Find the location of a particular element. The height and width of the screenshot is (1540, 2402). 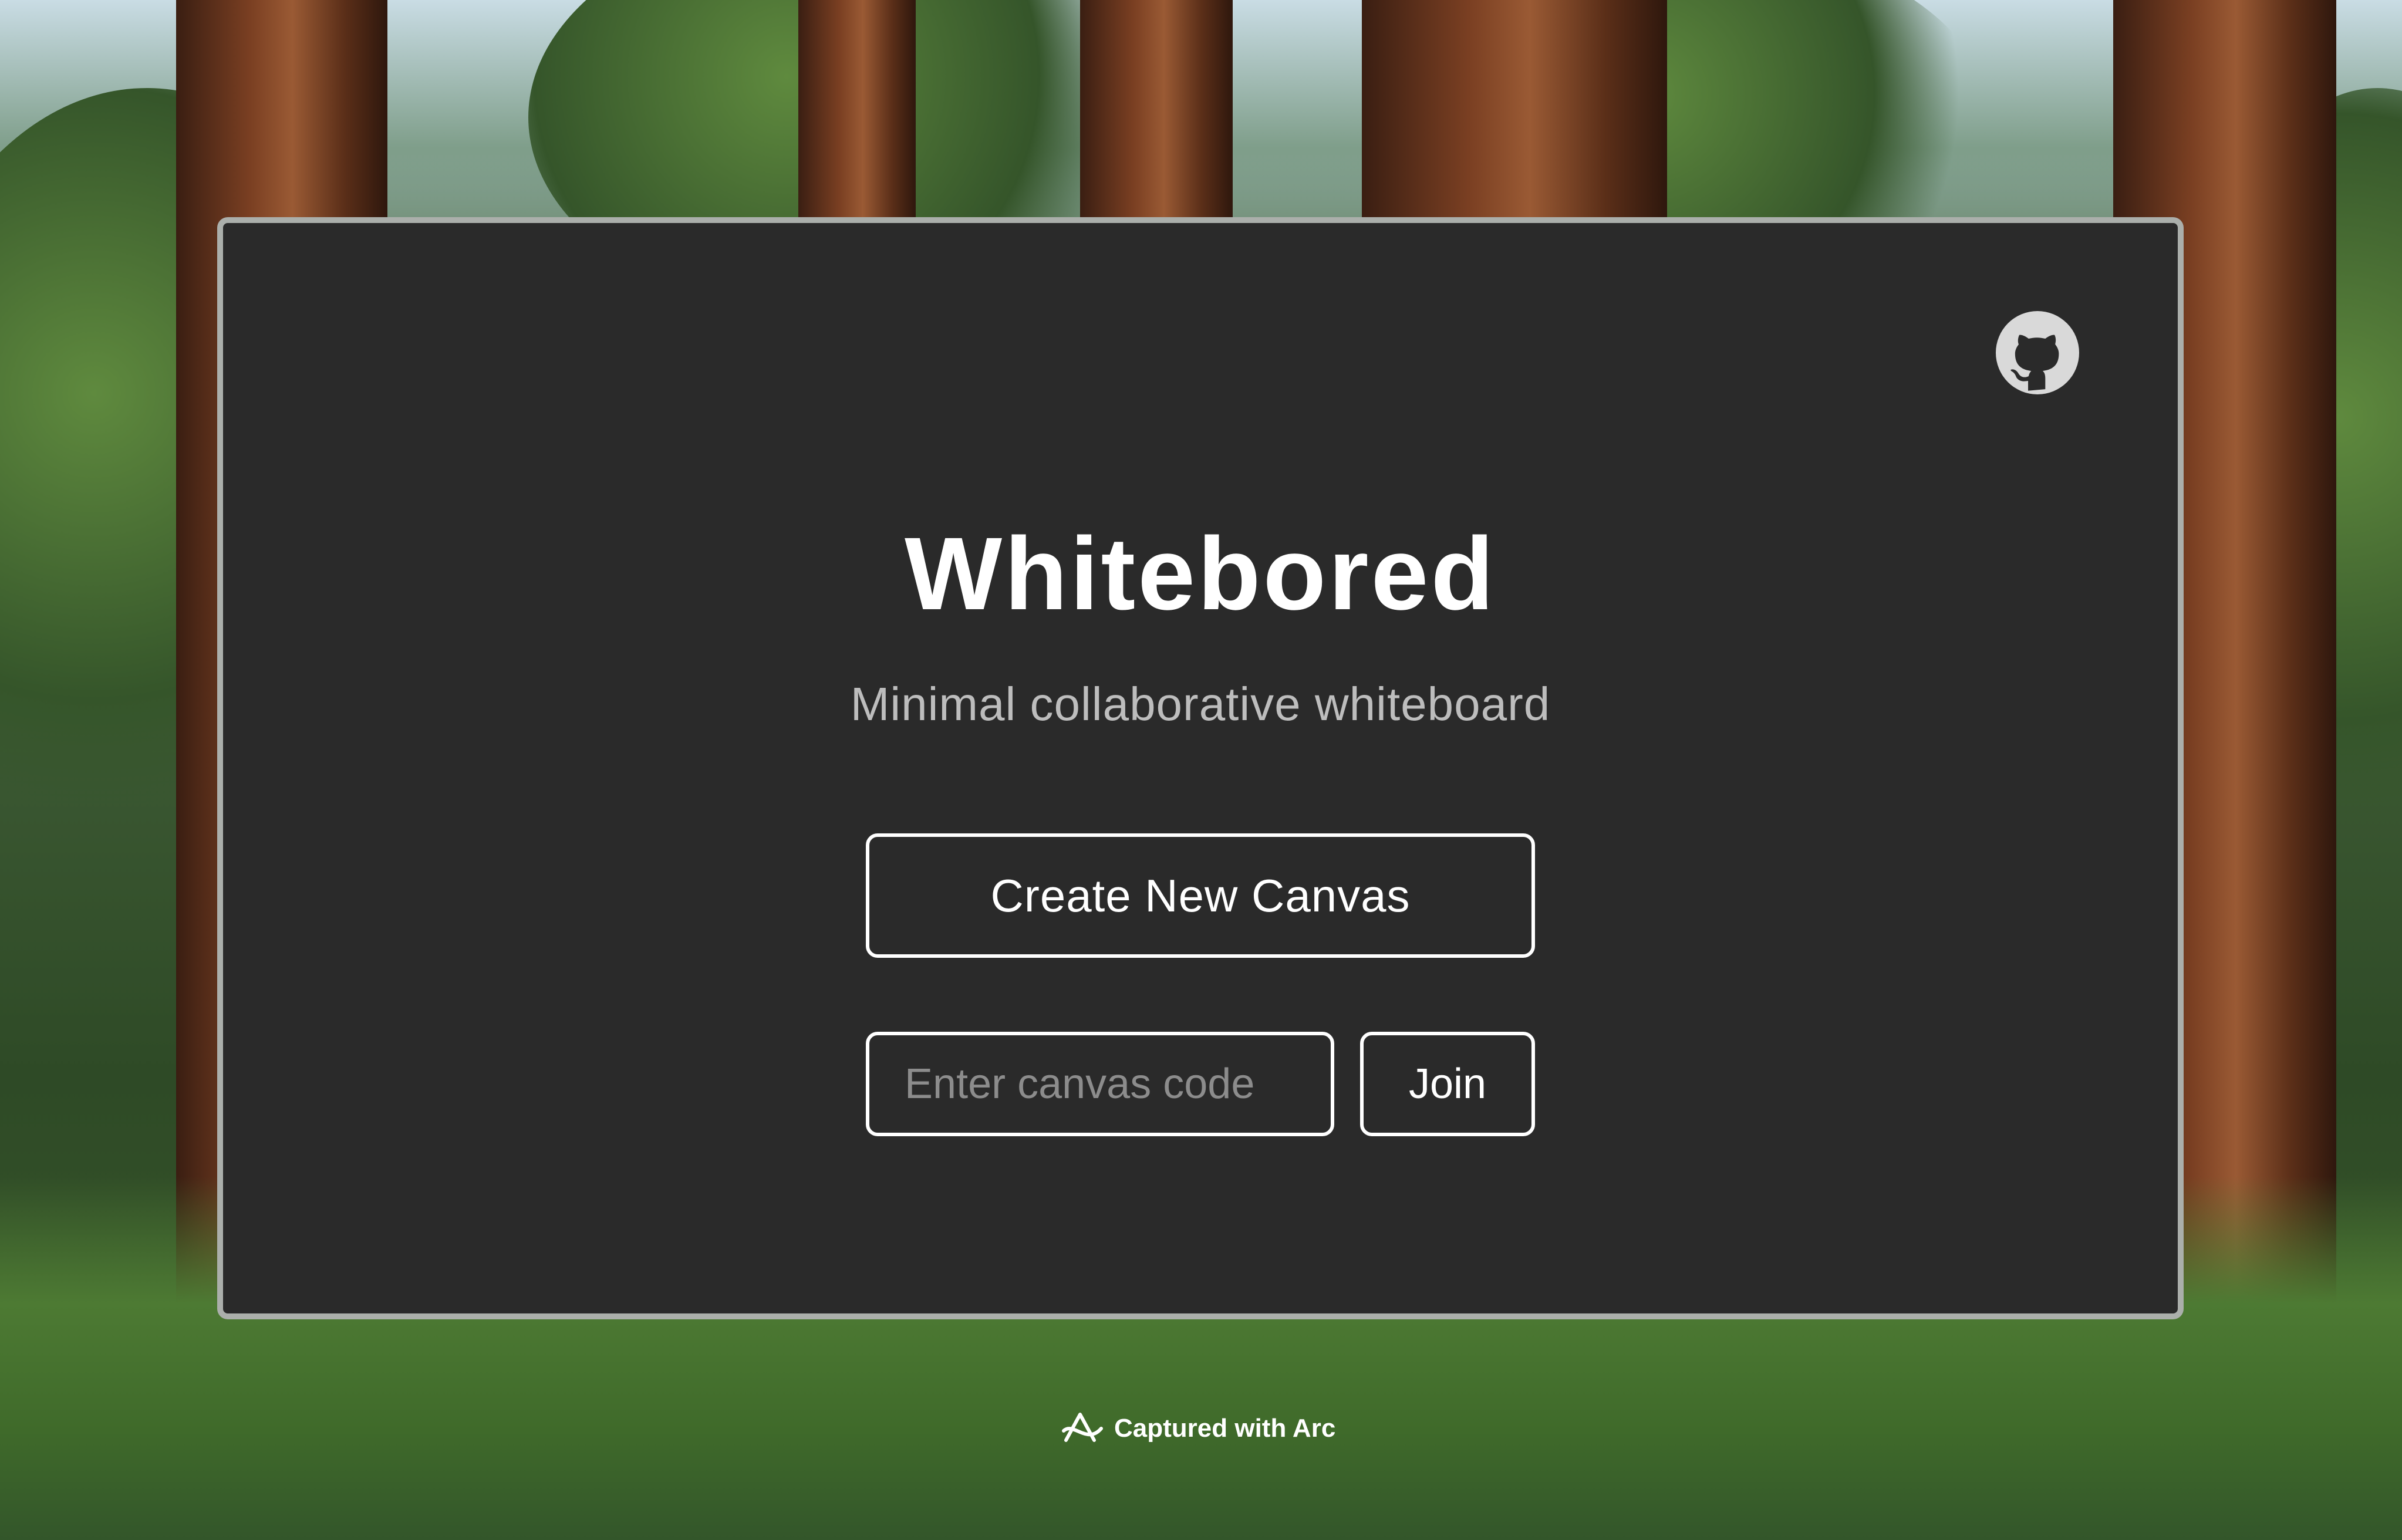

create-canvas-button: Create New Canvas is located at coordinates (1200, 895).